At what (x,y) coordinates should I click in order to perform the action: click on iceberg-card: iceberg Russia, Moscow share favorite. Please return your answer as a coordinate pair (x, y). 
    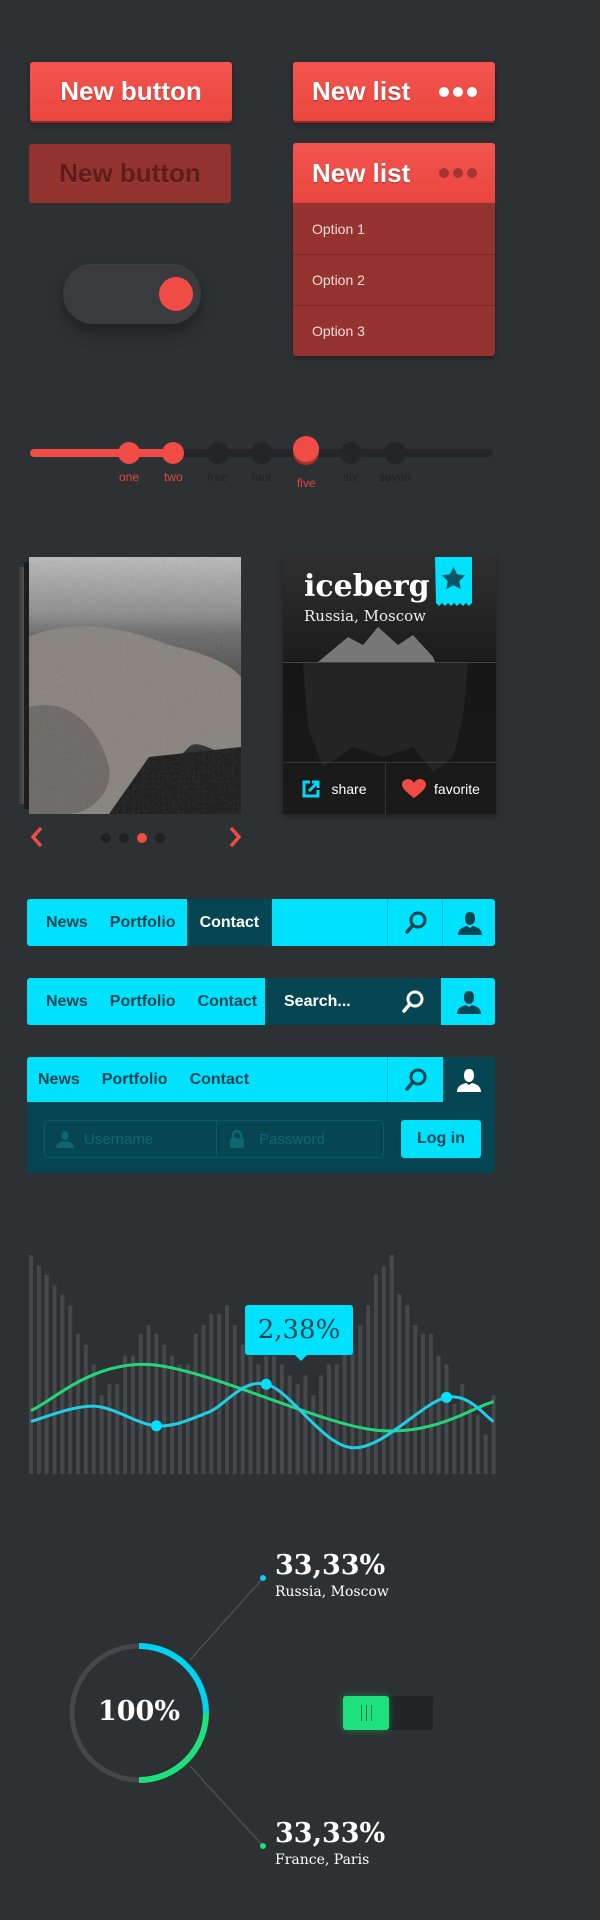
    Looking at the image, I should click on (389, 685).